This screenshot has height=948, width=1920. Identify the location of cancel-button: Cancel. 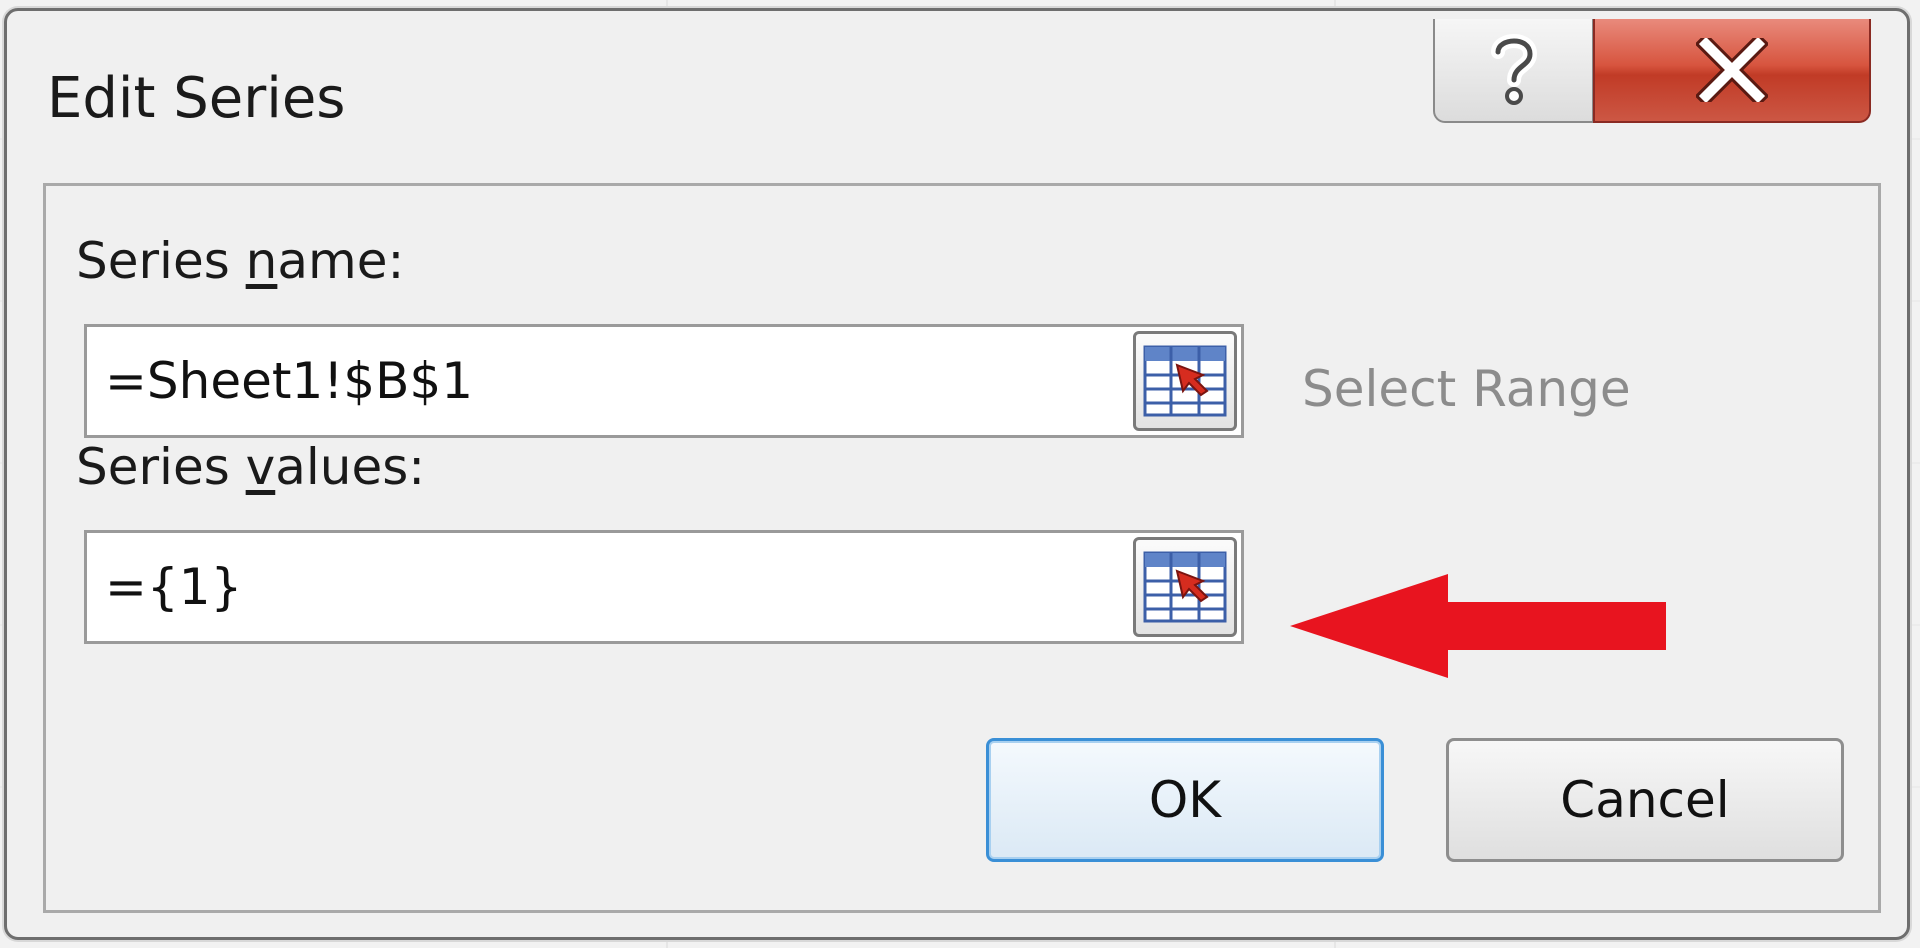
(1645, 800).